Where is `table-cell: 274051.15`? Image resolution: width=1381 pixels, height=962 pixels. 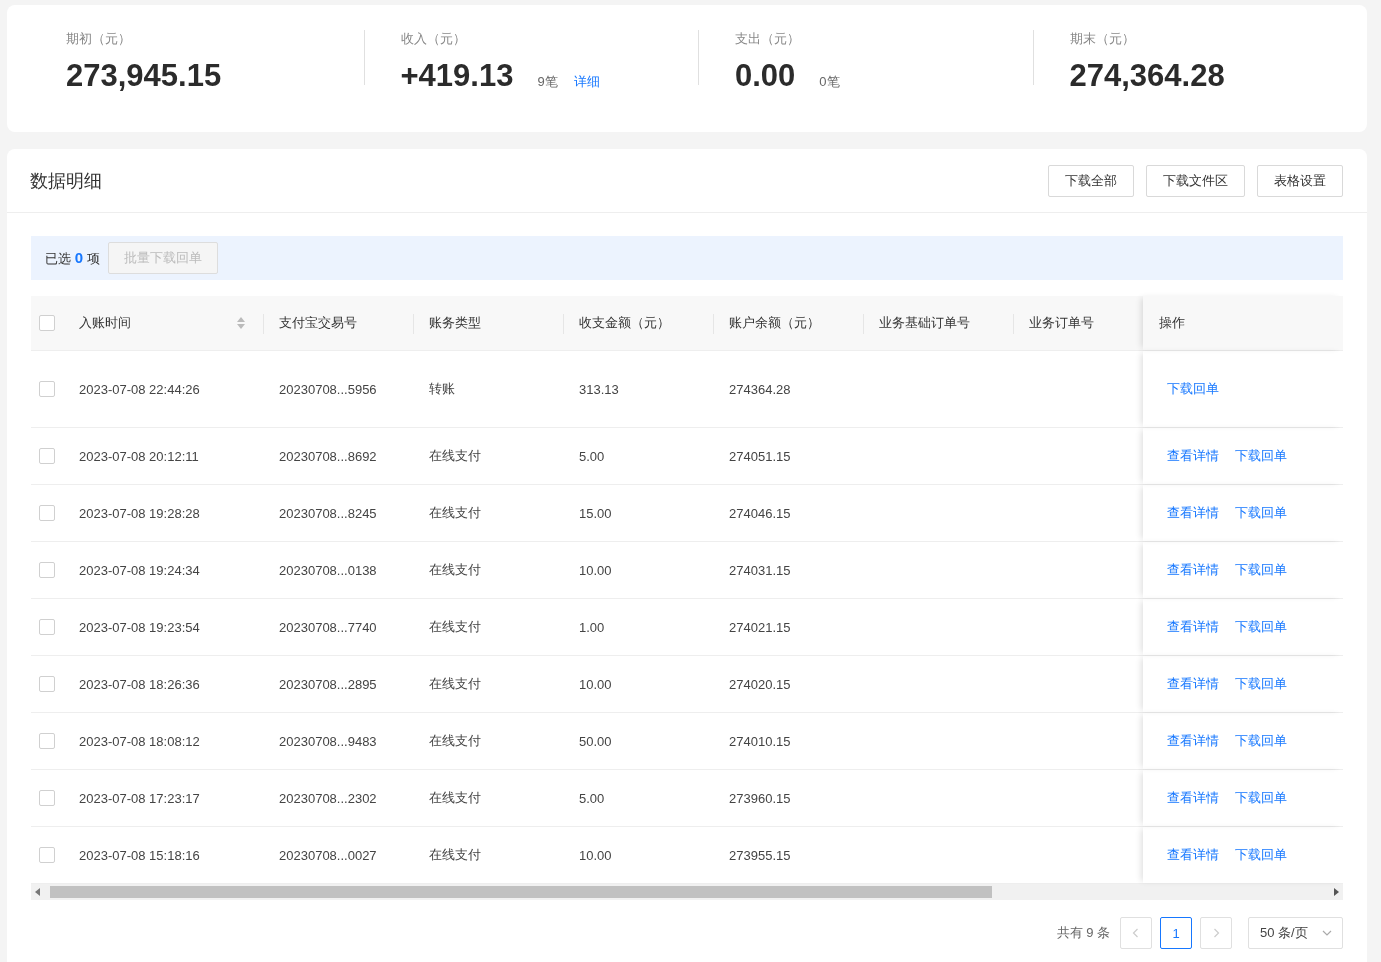 table-cell: 274051.15 is located at coordinates (760, 456).